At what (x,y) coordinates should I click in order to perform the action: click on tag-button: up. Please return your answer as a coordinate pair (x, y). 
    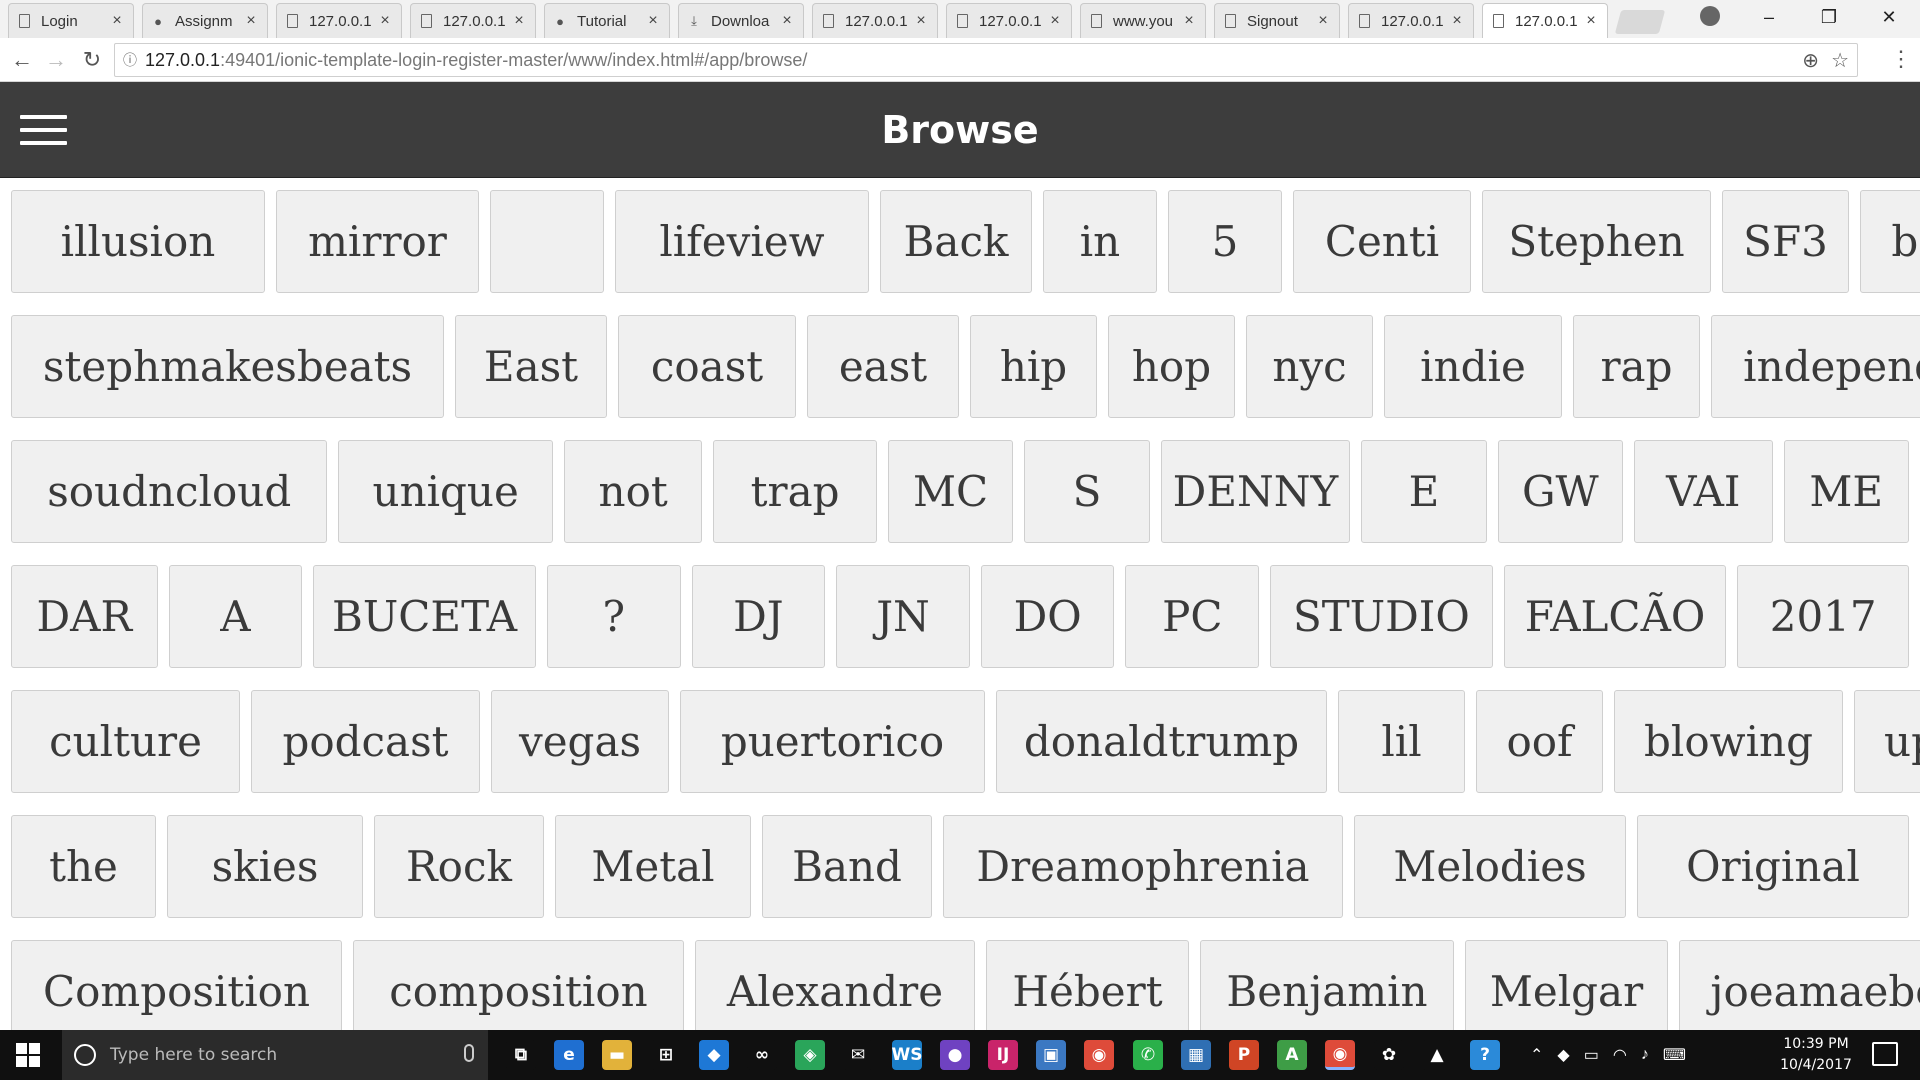
    Looking at the image, I should click on (1887, 741).